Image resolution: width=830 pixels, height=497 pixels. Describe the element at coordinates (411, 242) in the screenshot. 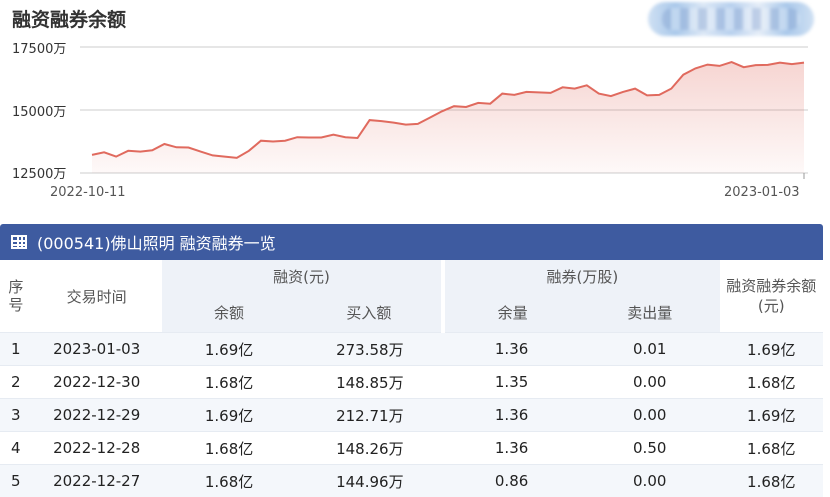

I see `panel-header: (000541)佛山照明 融资融券一览` at that location.